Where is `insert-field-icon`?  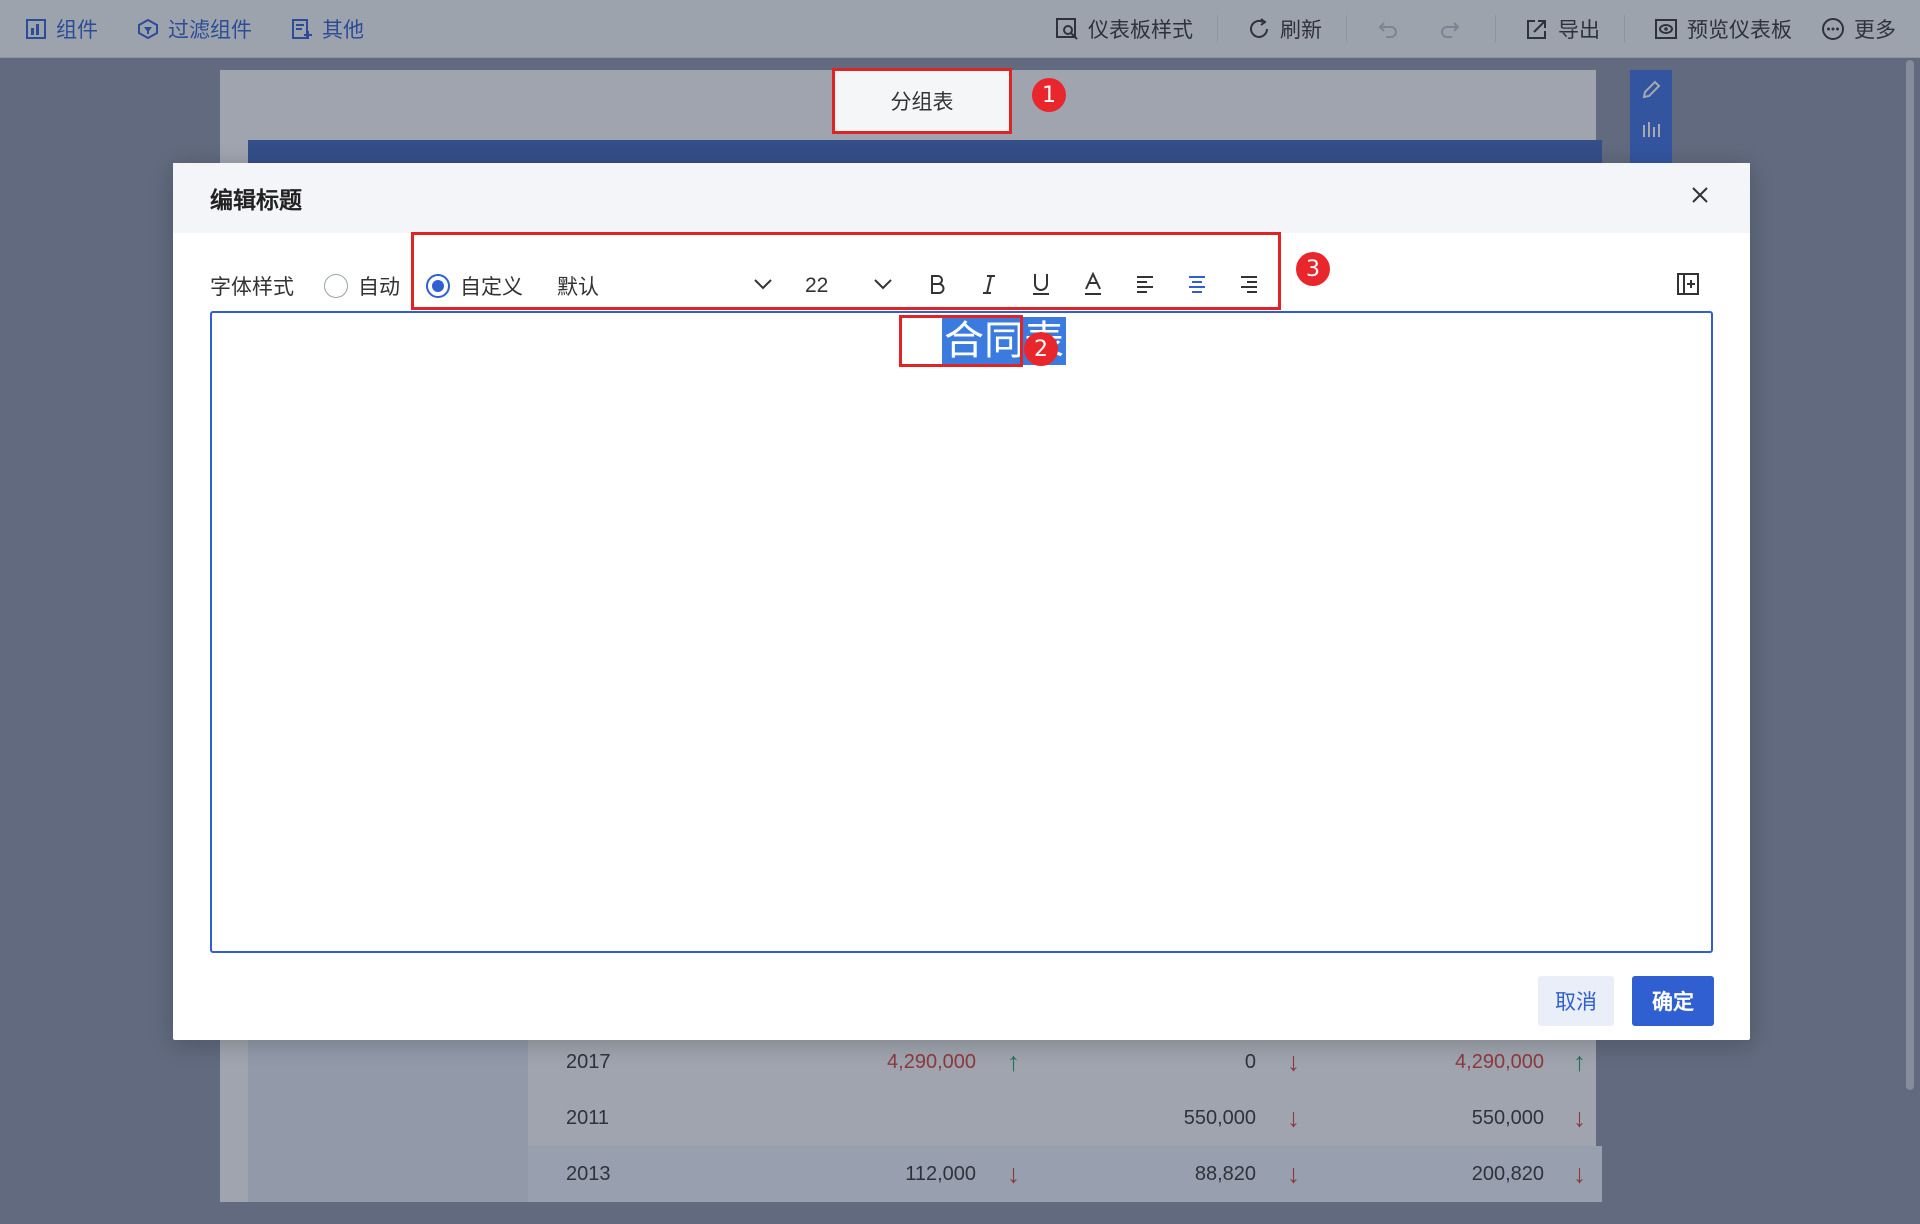 insert-field-icon is located at coordinates (1688, 286).